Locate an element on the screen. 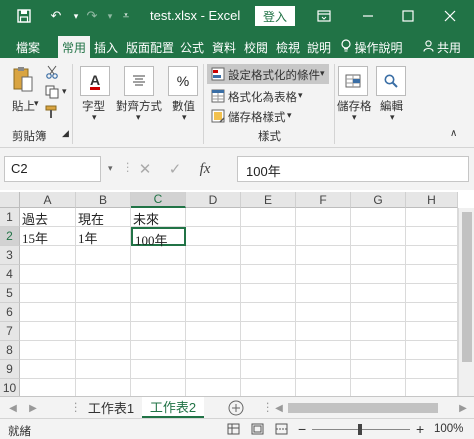 This screenshot has height=439, width=474. tab-data: 資料 is located at coordinates (224, 47).